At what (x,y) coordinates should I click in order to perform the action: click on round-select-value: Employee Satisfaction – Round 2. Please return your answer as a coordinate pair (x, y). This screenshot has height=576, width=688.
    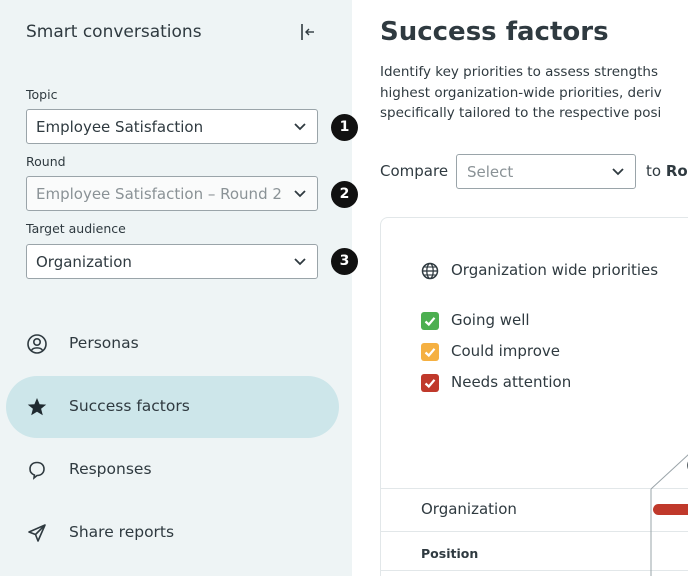
    Looking at the image, I should click on (159, 194).